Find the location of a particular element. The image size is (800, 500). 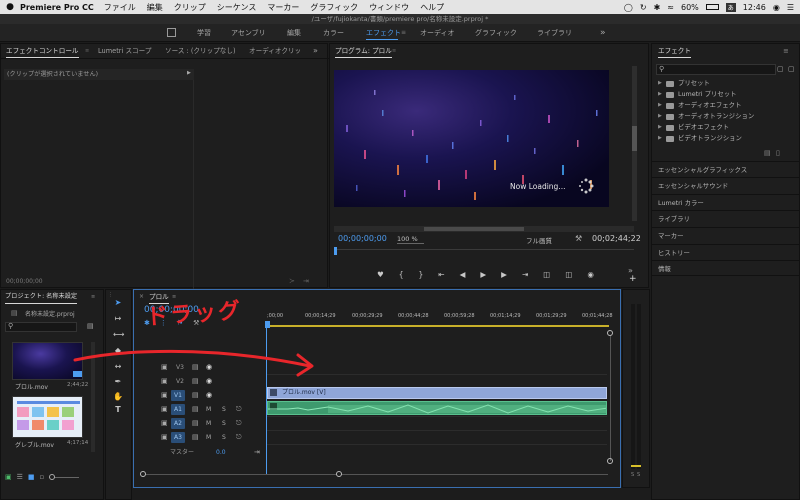

list-view-icon: ☰ is located at coordinates (20, 477).